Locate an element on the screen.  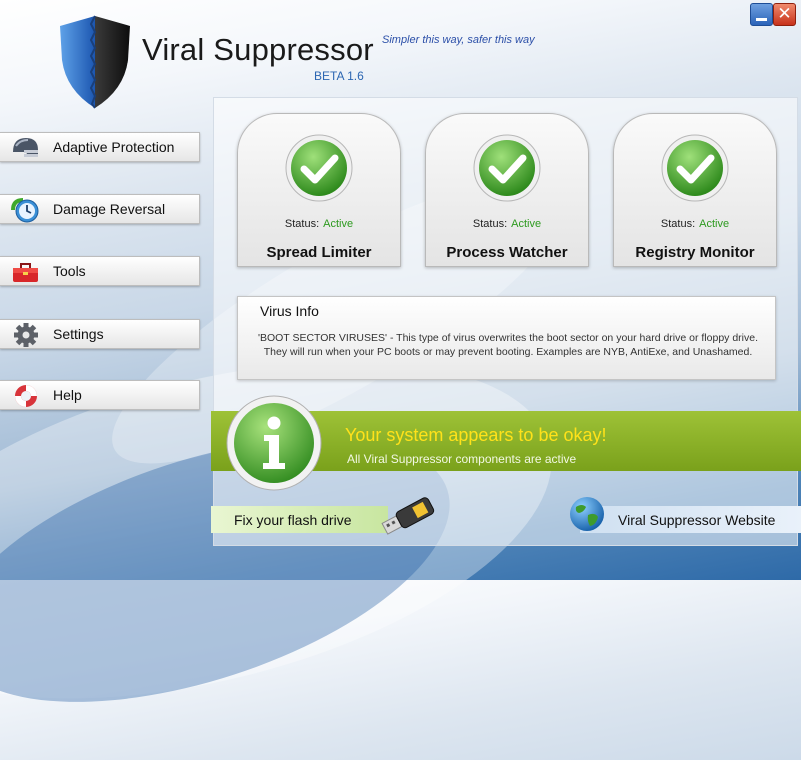
app-version: BETA 1.6 is located at coordinates (339, 76).